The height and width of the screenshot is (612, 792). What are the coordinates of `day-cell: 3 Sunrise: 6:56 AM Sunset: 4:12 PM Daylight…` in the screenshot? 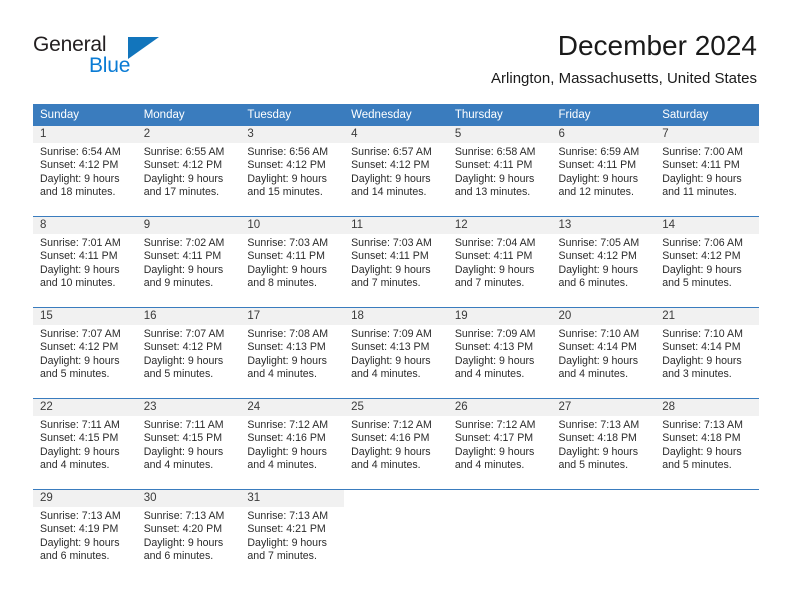 It's located at (292, 171).